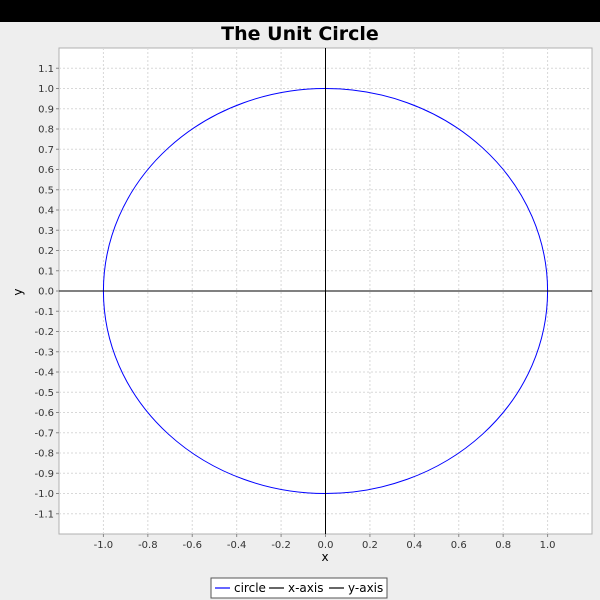 This screenshot has height=600, width=600. I want to click on x-tick-label: -0.6, so click(192, 545).